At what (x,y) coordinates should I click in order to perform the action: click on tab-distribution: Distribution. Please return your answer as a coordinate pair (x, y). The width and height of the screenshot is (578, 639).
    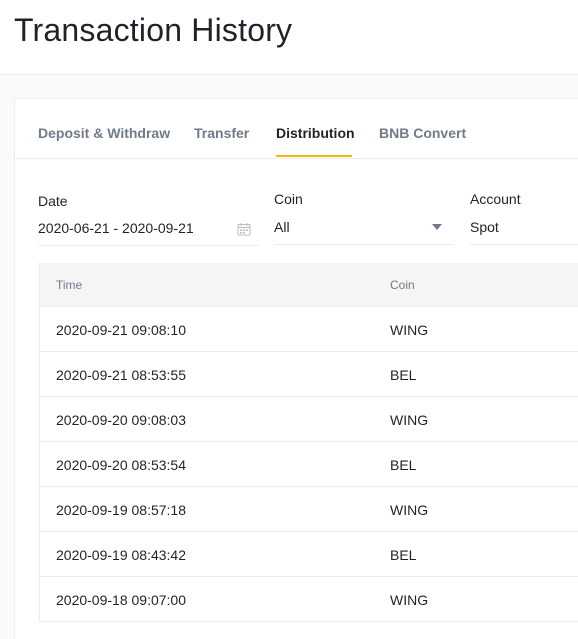
    Looking at the image, I should click on (315, 133).